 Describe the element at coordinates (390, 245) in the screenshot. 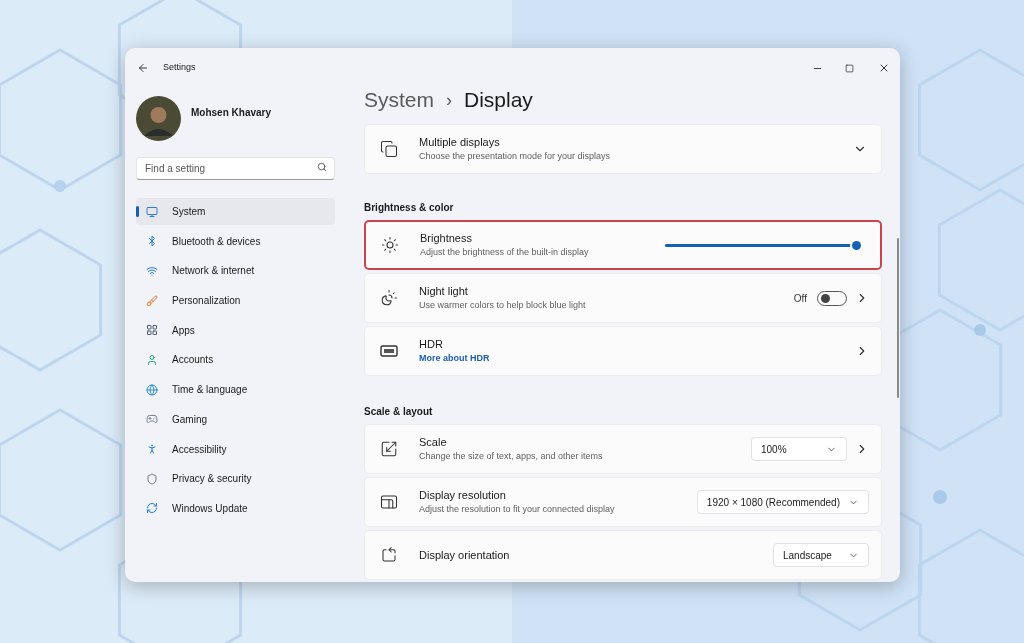

I see `sun-icon` at that location.